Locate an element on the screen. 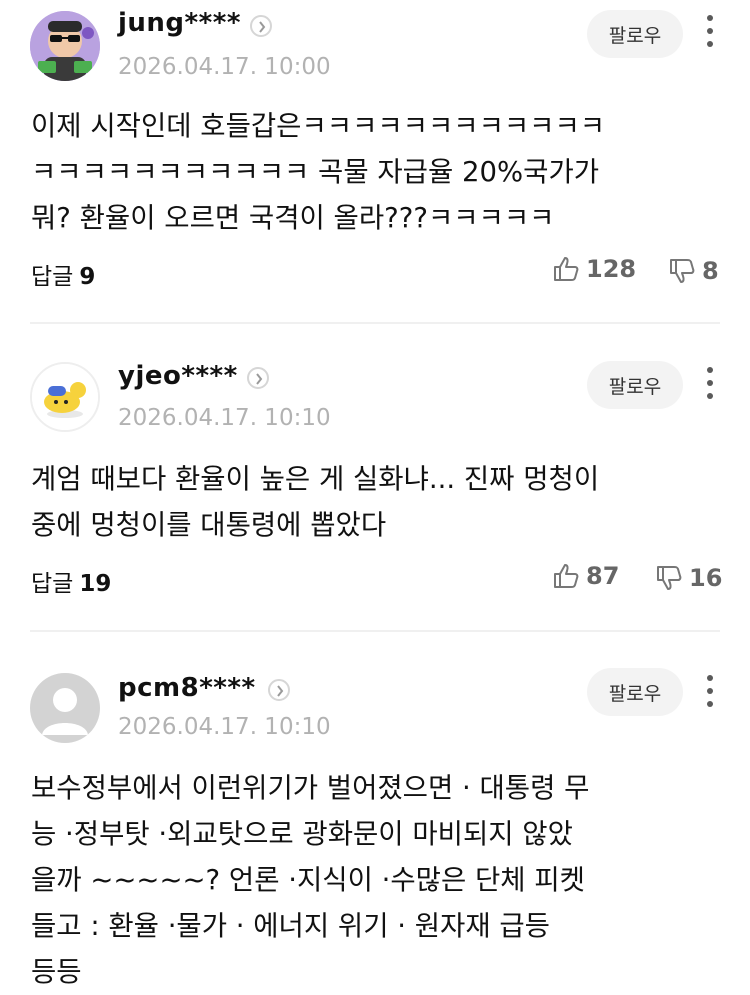  reply-count: 9 is located at coordinates (87, 277).